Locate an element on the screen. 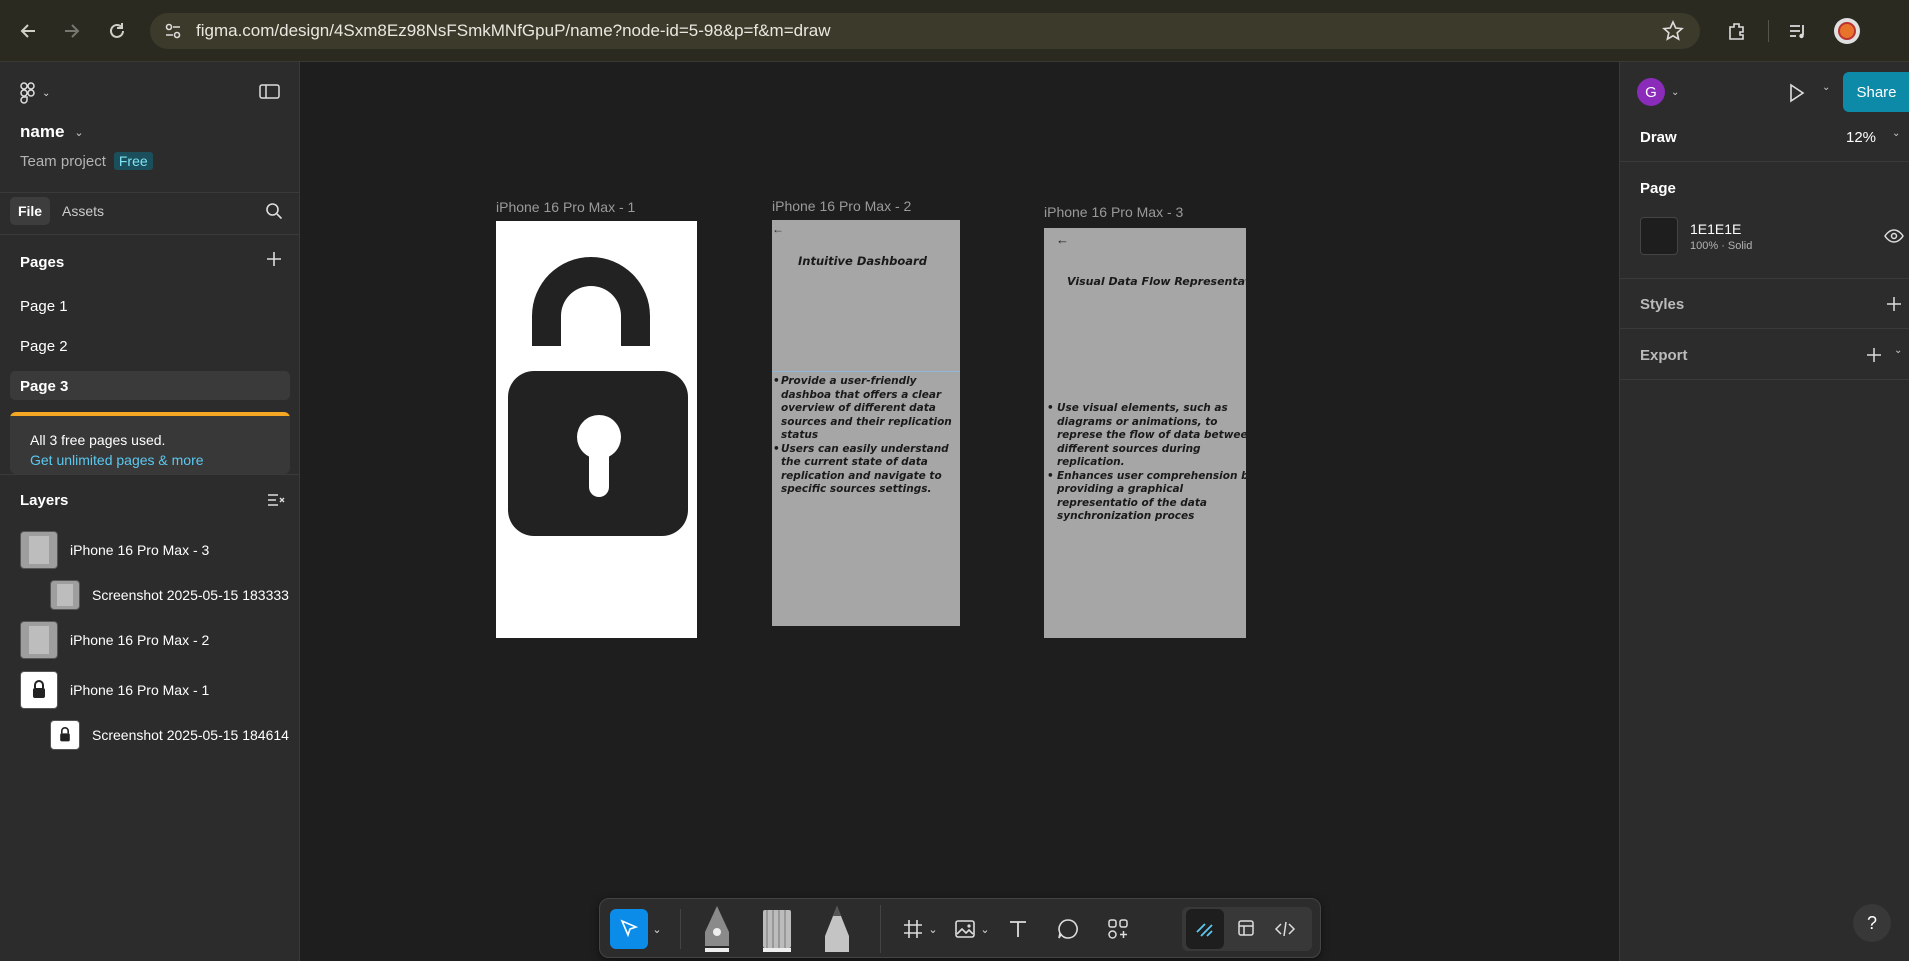 The height and width of the screenshot is (961, 1909). lock-icon is located at coordinates (598, 396).